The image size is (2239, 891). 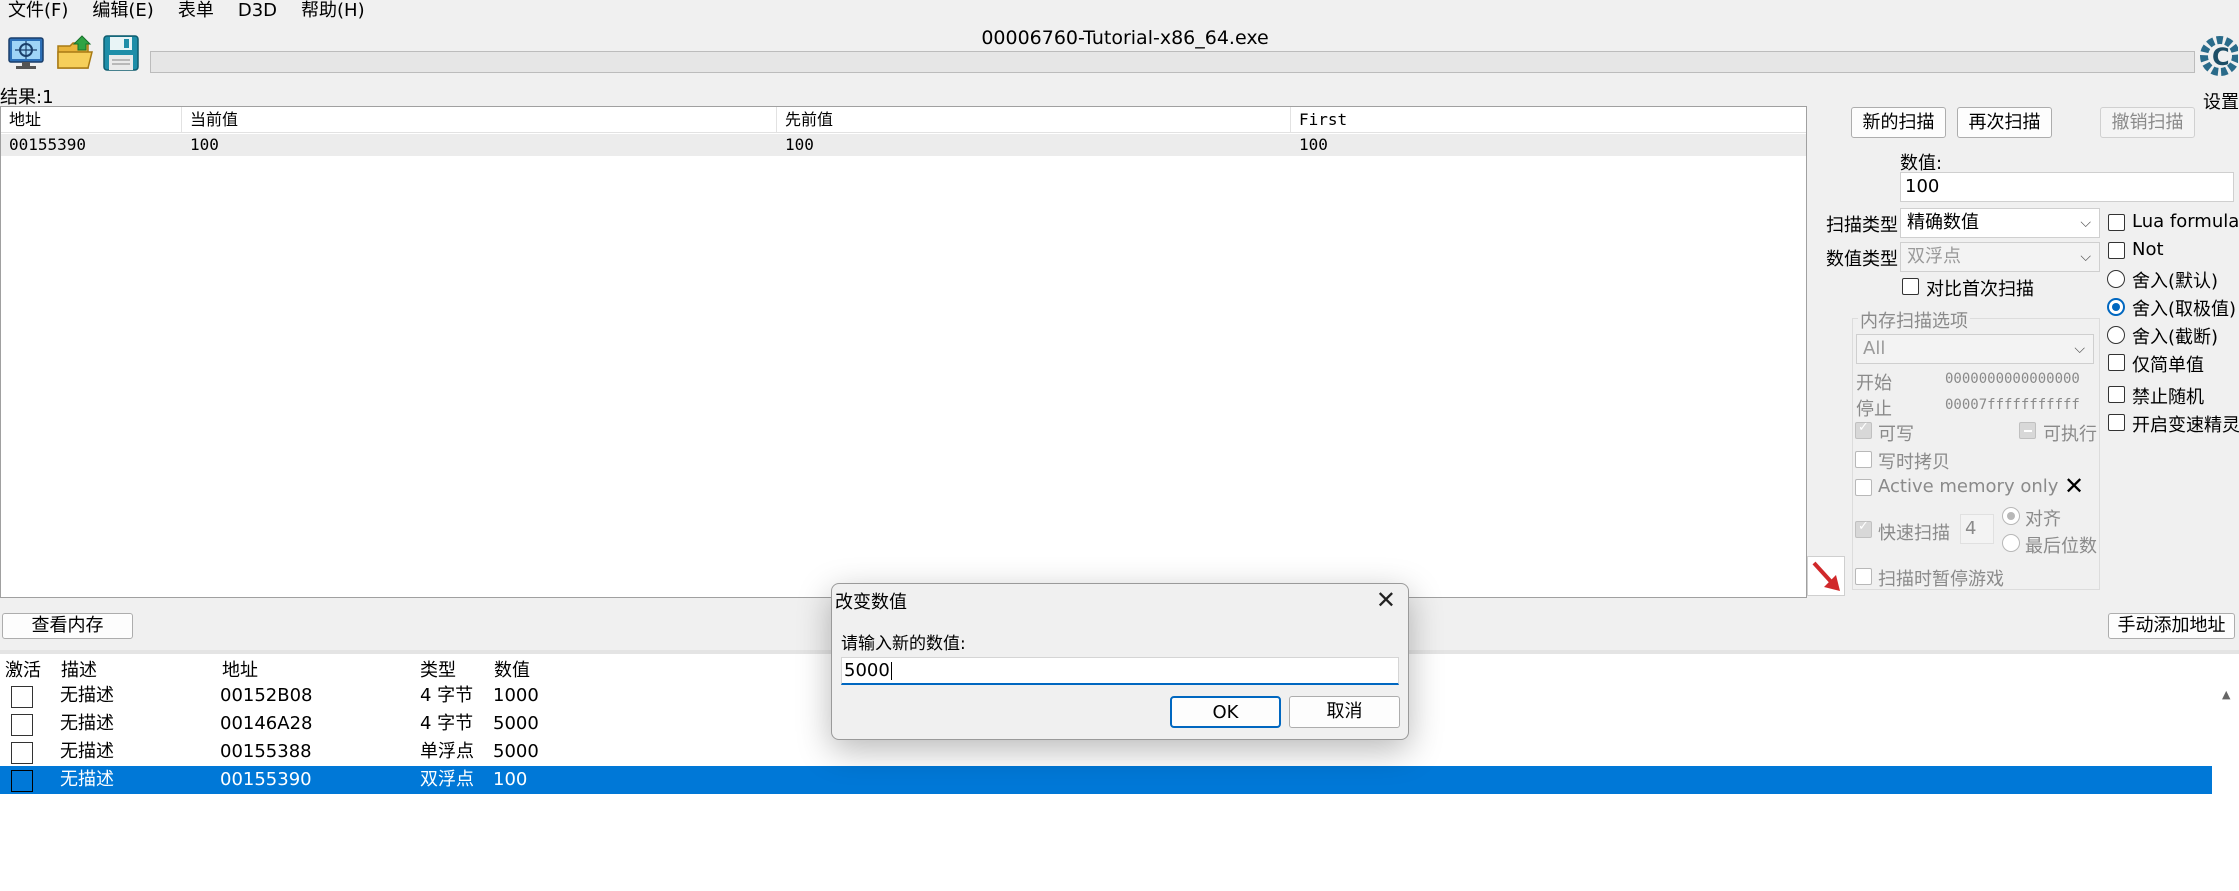 I want to click on results-col-first: First, so click(x=1548, y=120).